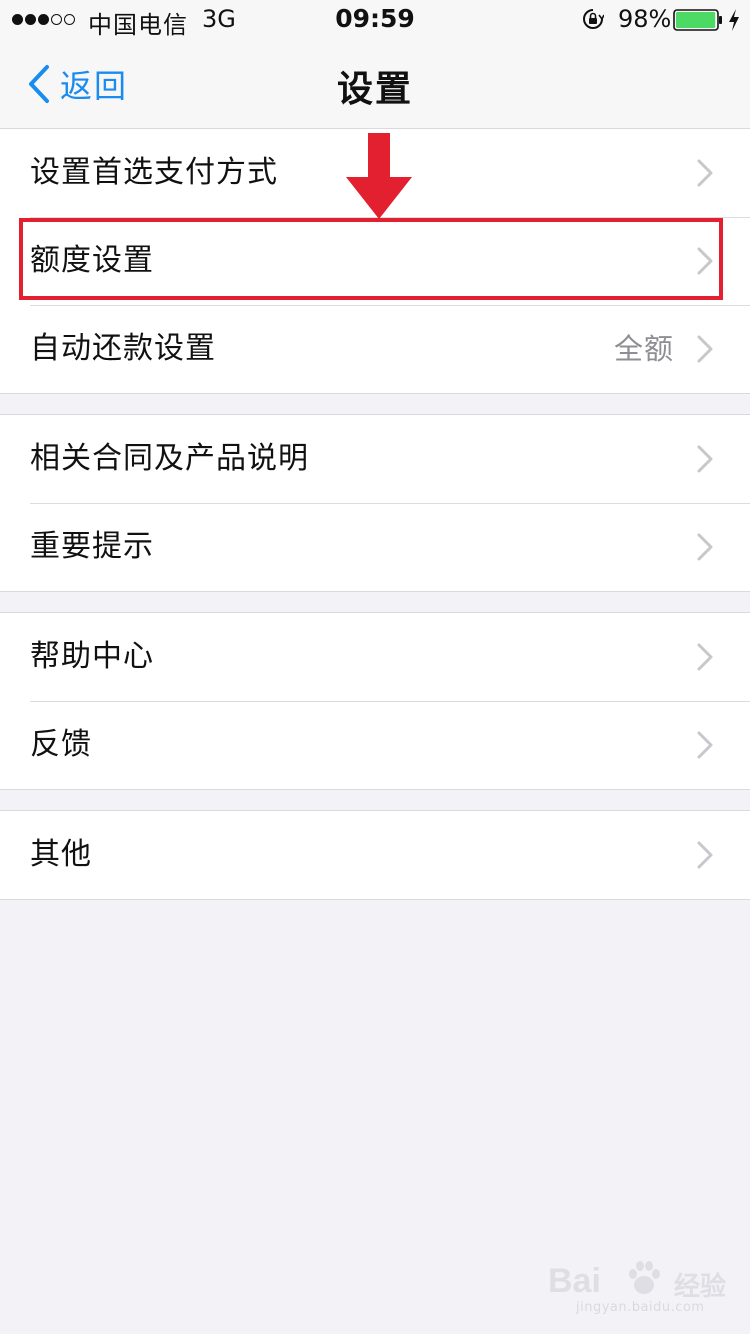 This screenshot has width=750, height=1334. What do you see at coordinates (593, 19) in the screenshot?
I see `orientation-lock-icon` at bounding box center [593, 19].